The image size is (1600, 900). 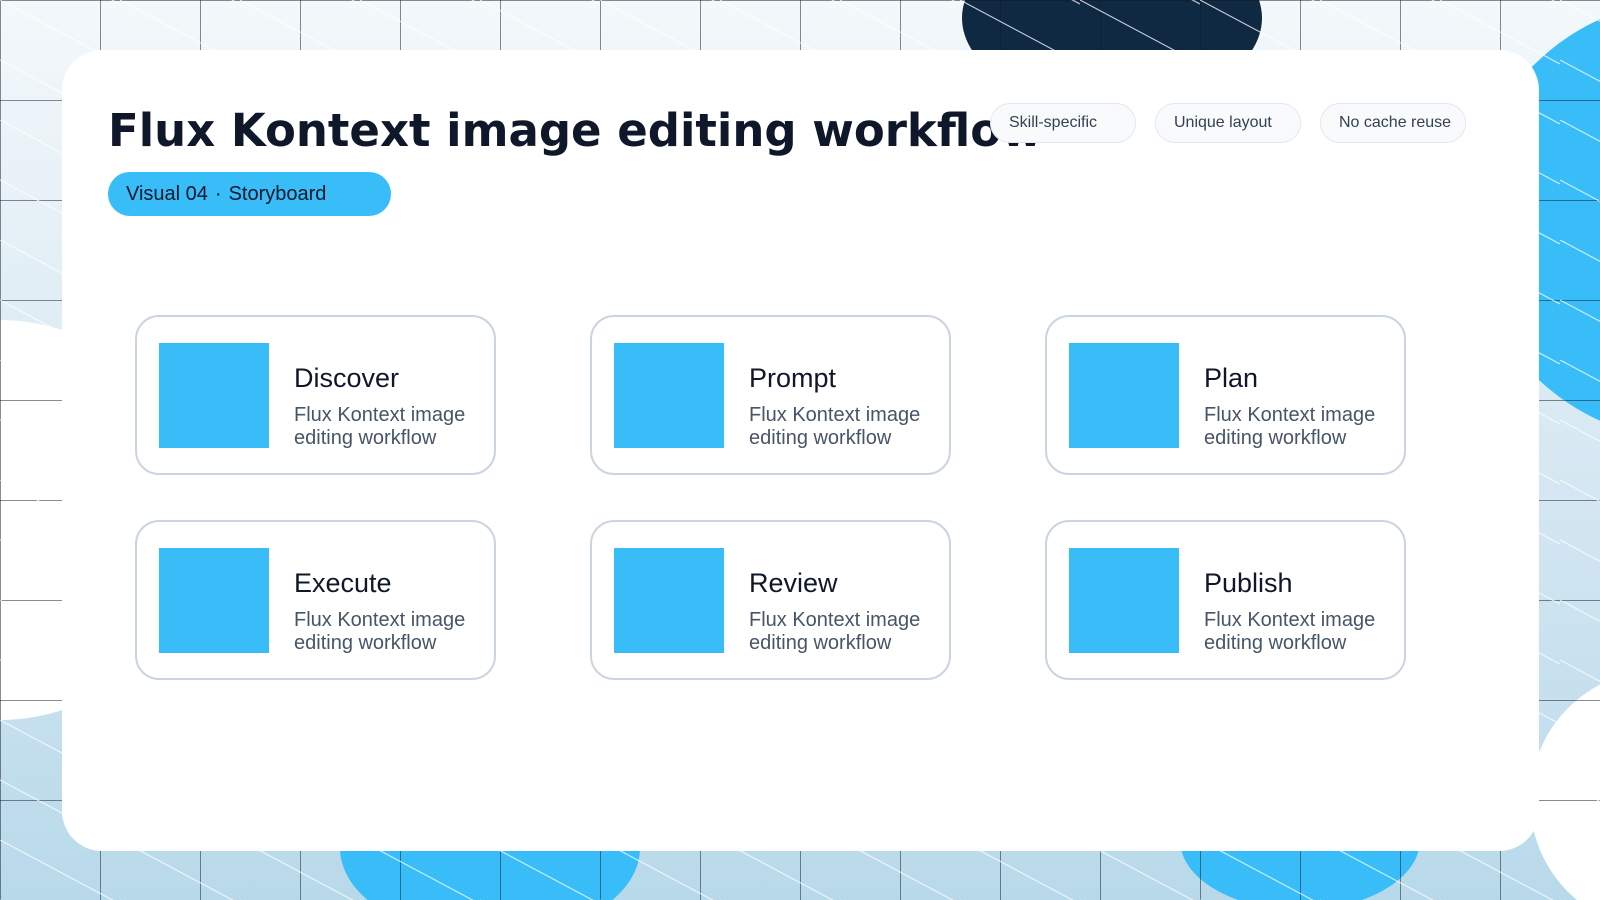 I want to click on tag-skill-specific: Skill-specific, so click(x=1063, y=123).